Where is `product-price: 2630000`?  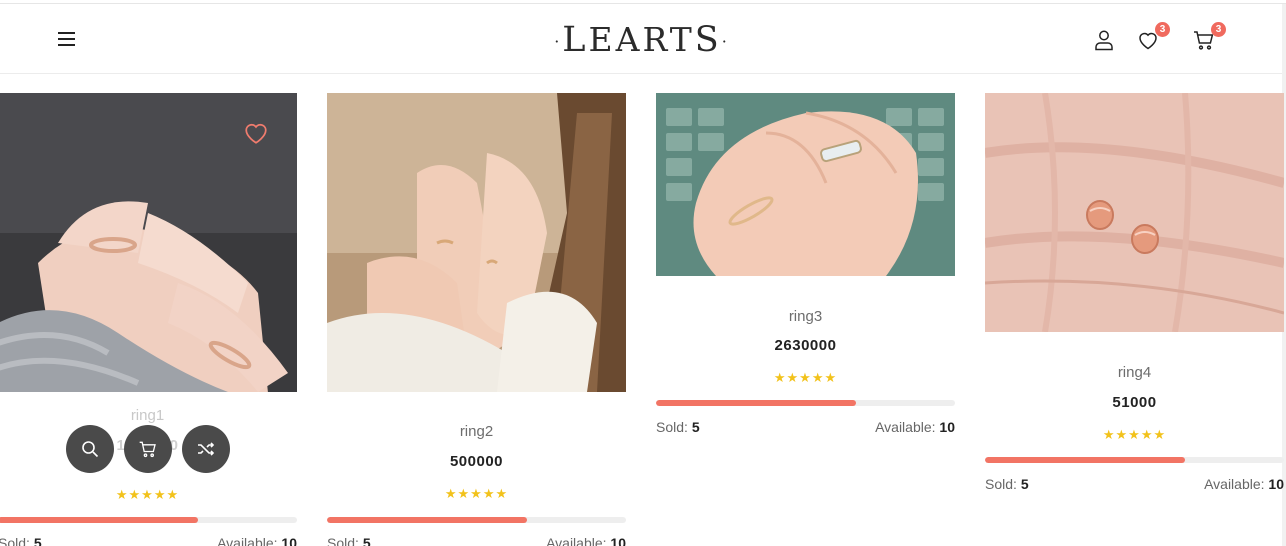 product-price: 2630000 is located at coordinates (805, 345).